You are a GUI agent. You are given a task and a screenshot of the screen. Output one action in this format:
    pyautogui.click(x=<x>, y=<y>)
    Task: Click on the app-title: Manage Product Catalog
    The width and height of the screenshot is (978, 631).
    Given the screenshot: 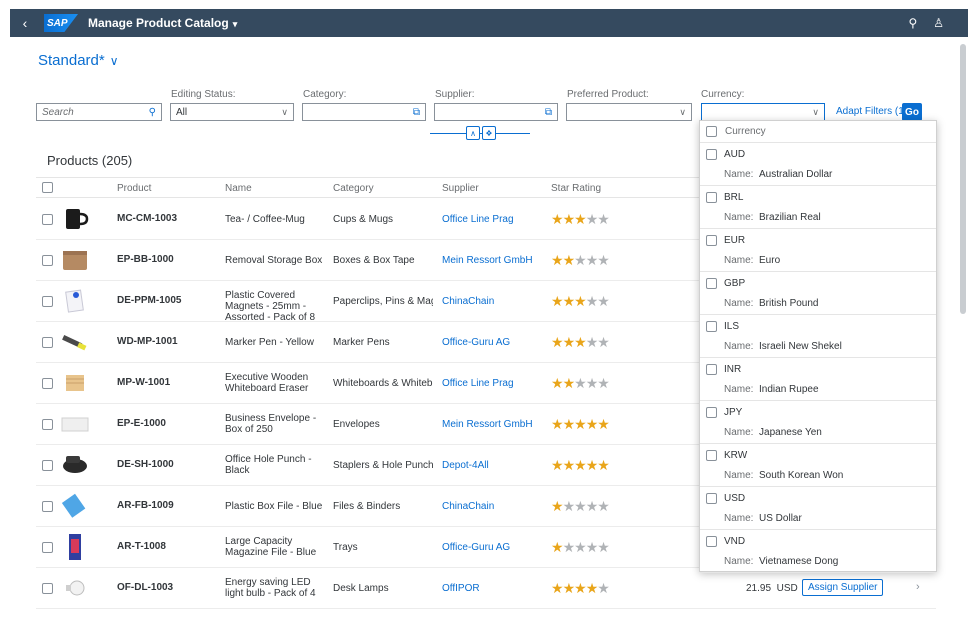 What is the action you would take?
    pyautogui.click(x=158, y=23)
    